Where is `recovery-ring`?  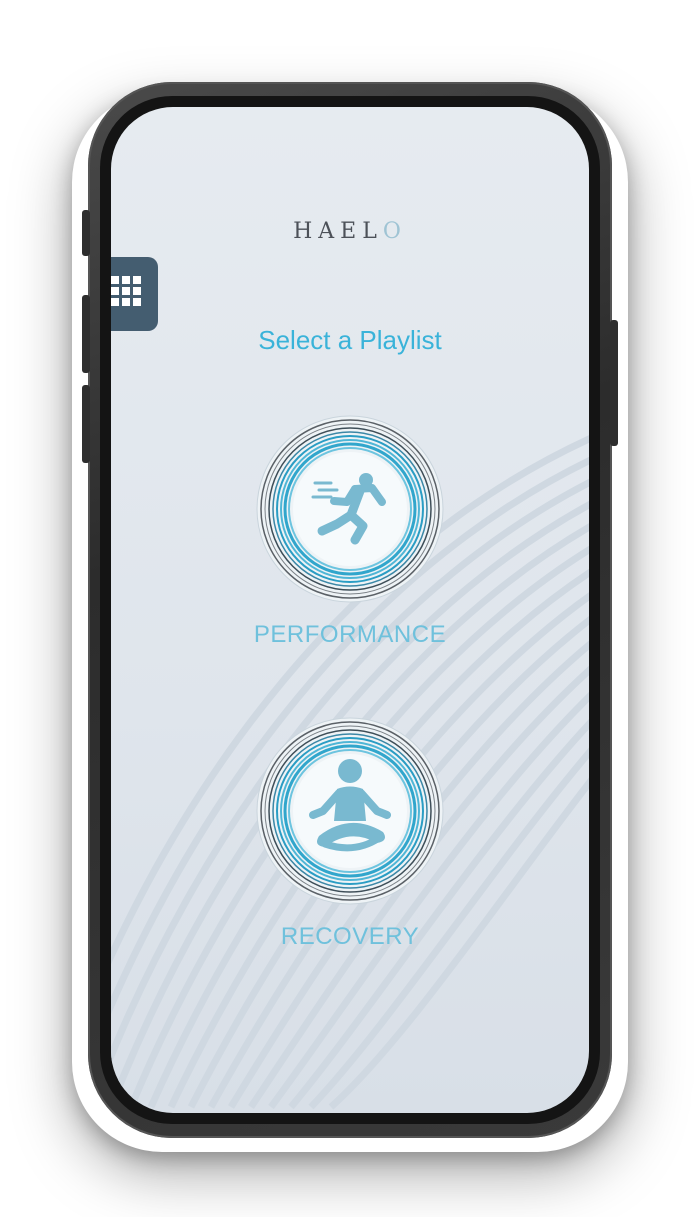 recovery-ring is located at coordinates (350, 811).